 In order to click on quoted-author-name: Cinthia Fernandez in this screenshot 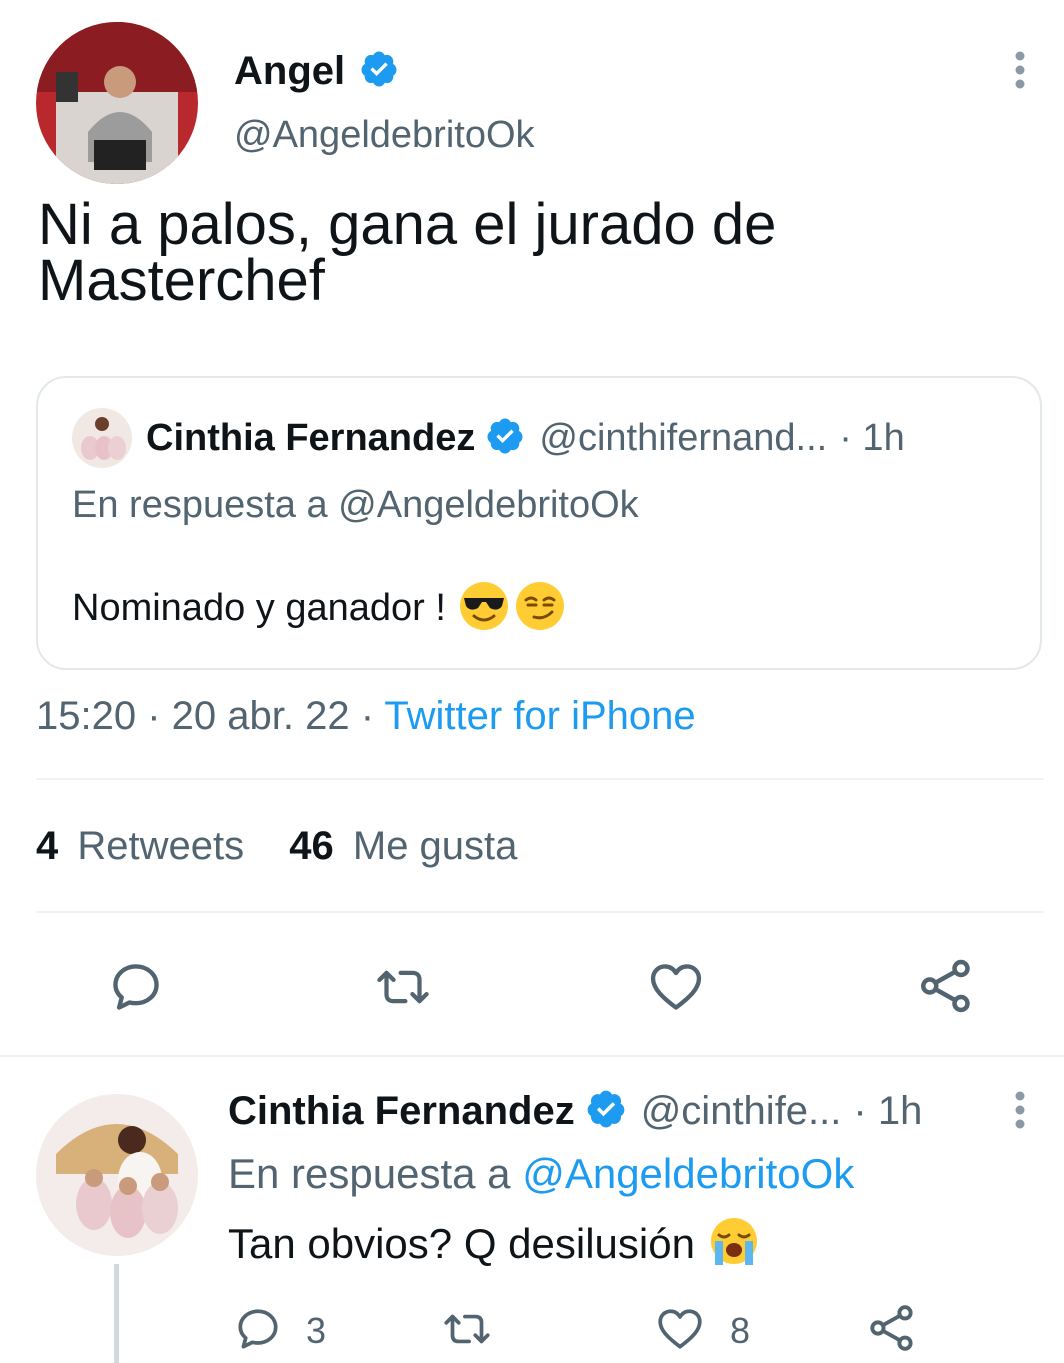, I will do `click(310, 438)`.